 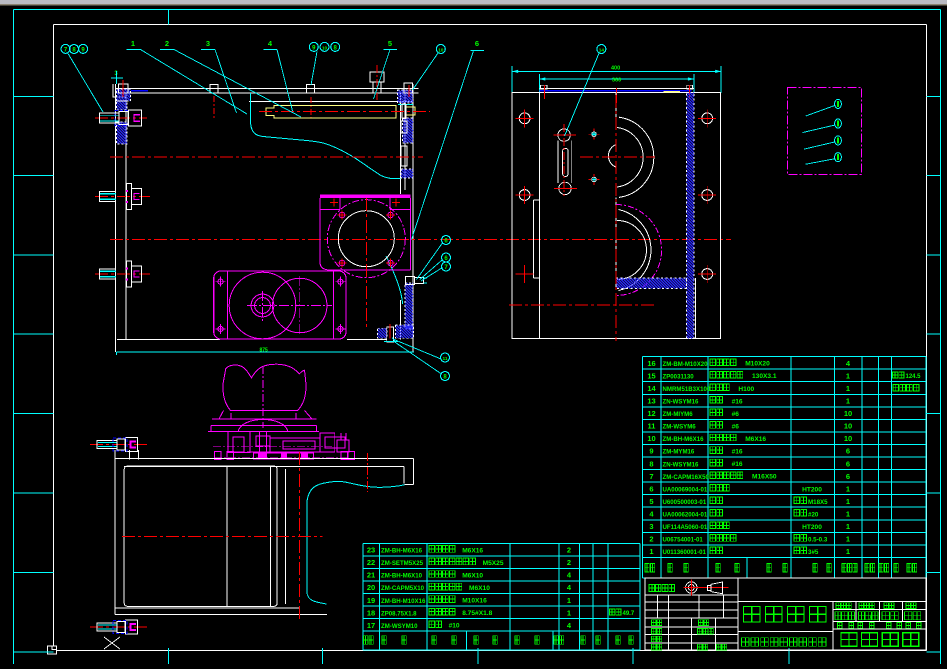 I want to click on svg-text: 360, so click(x=616, y=81).